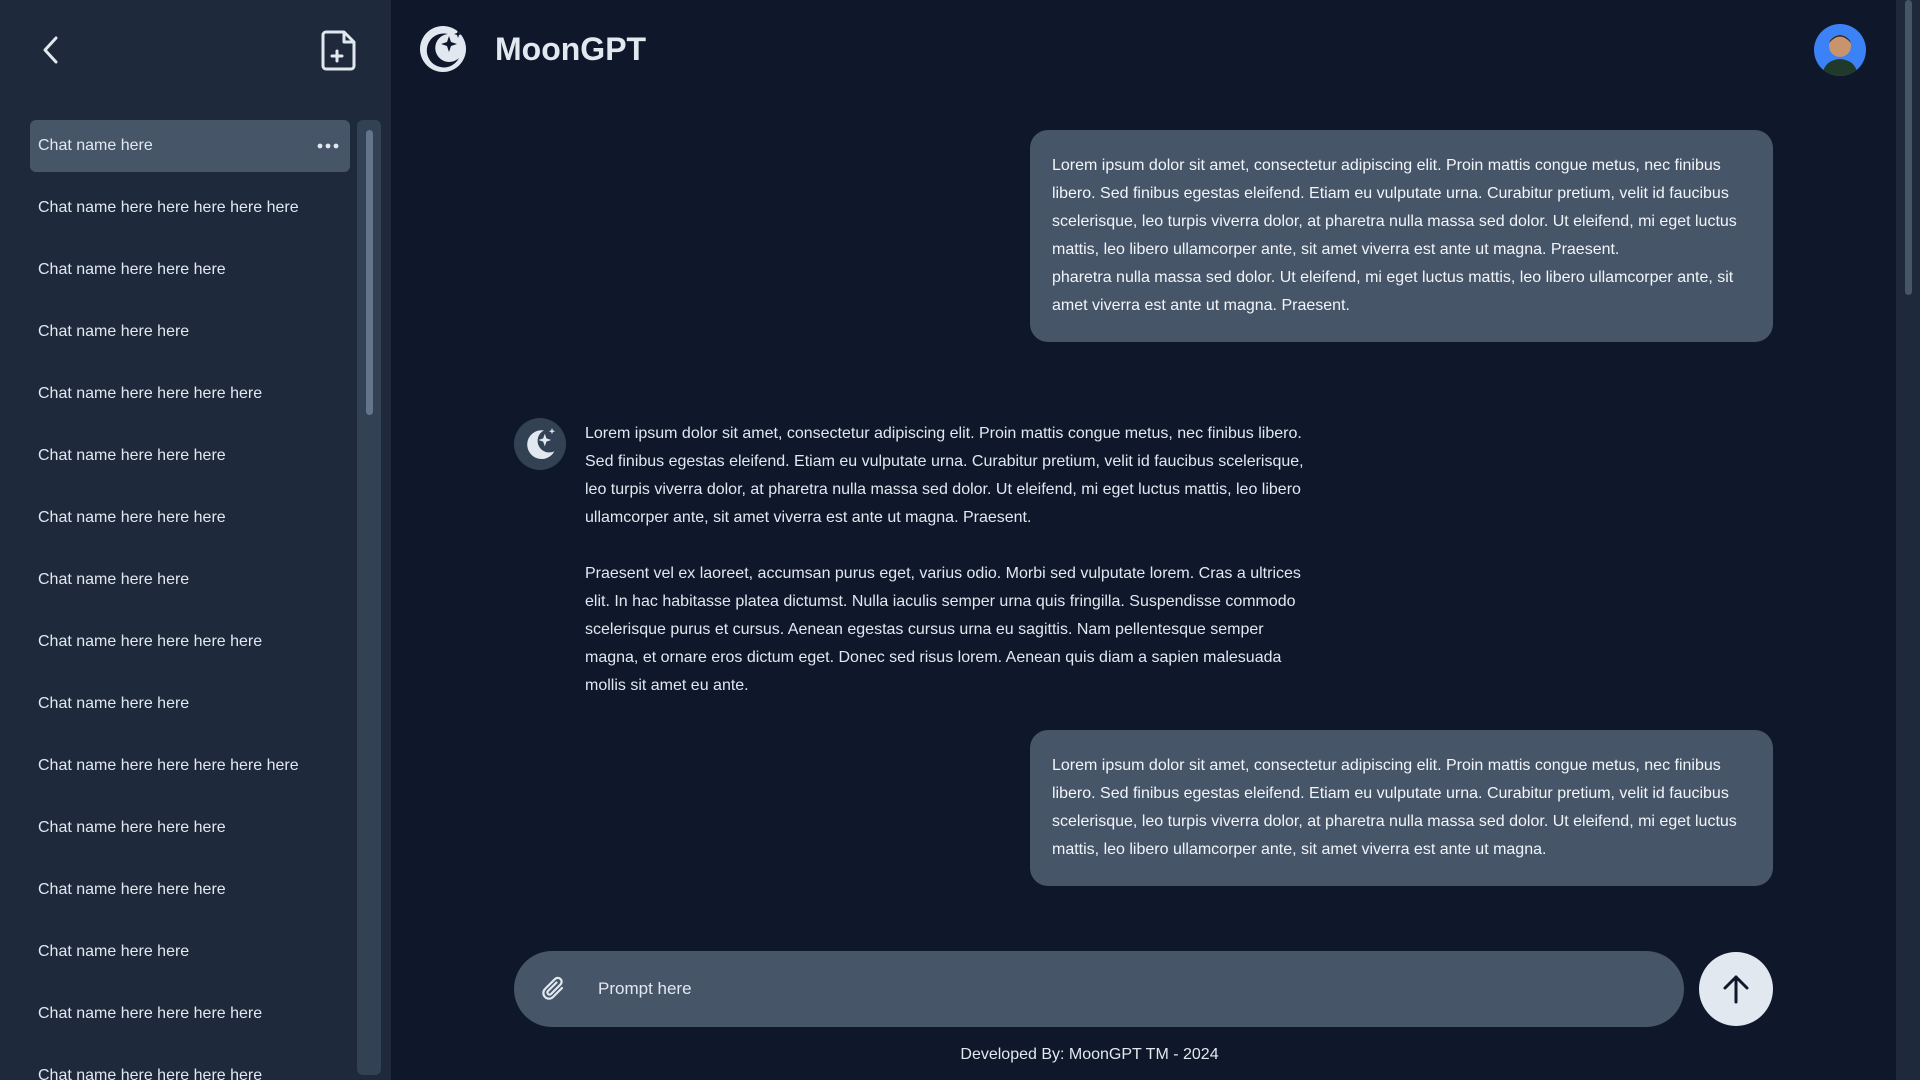 Image resolution: width=1920 pixels, height=1080 pixels. Describe the element at coordinates (369, 272) in the screenshot. I see `sidebar-scrollbar-thumb` at that location.